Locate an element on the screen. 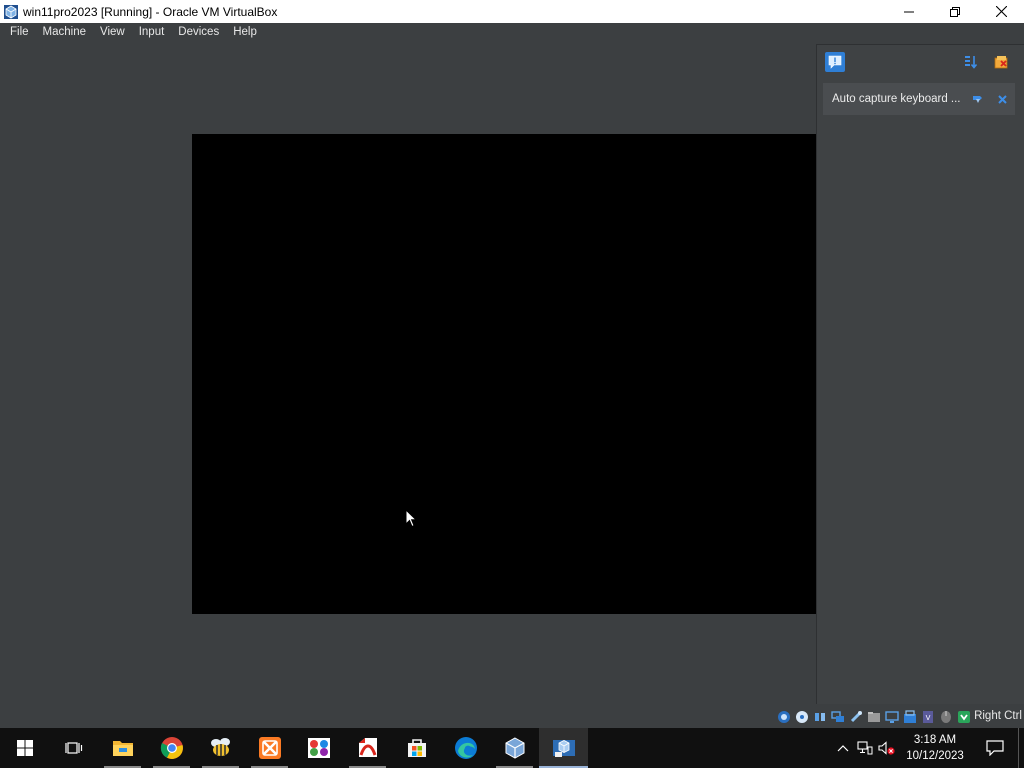 The width and height of the screenshot is (1024, 768). task-view-icon is located at coordinates (73, 748).